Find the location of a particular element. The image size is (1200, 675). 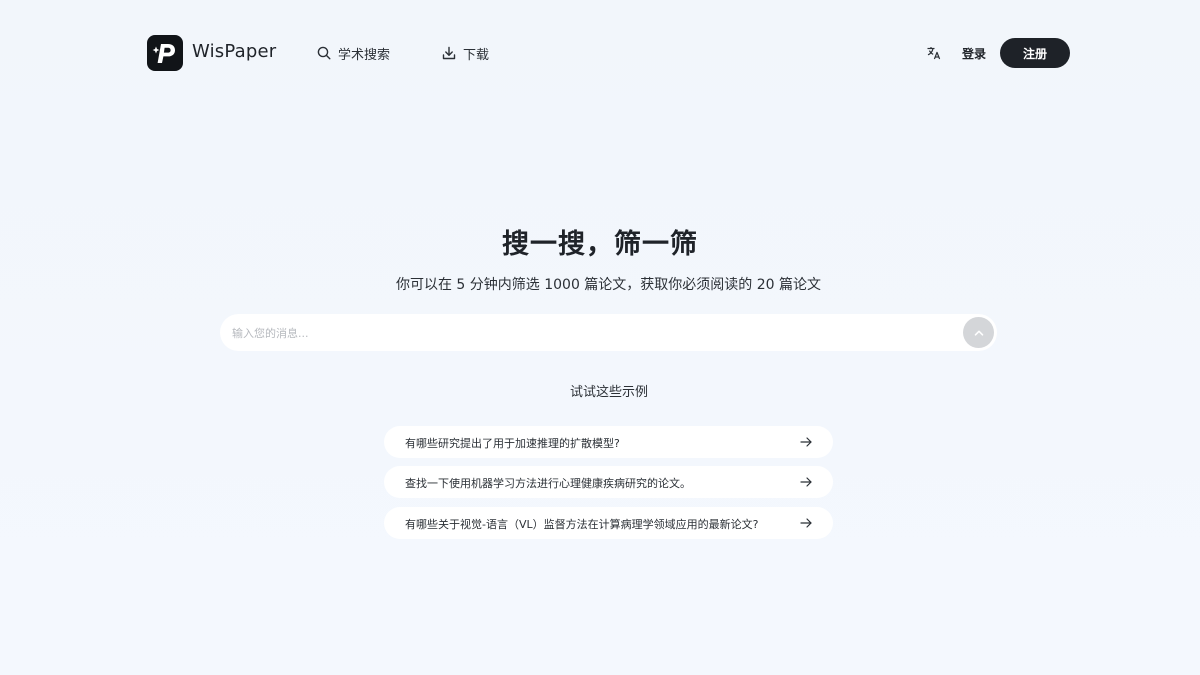

hero-title: 搜一搜，筛一筛 is located at coordinates (600, 244).